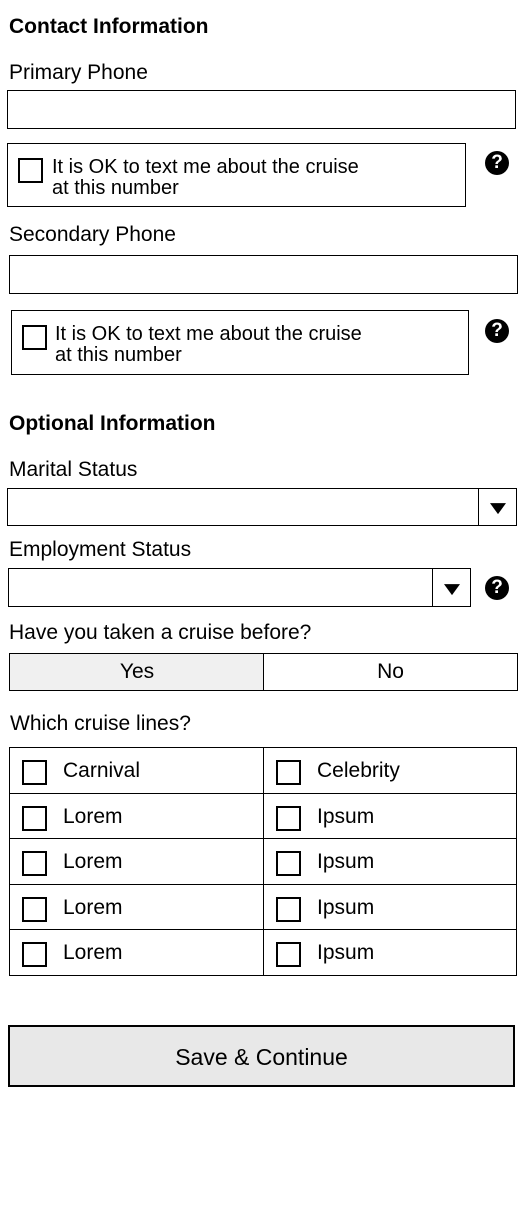 The image size is (526, 1210). What do you see at coordinates (34, 337) in the screenshot?
I see `secondary-sms-checkbox` at bounding box center [34, 337].